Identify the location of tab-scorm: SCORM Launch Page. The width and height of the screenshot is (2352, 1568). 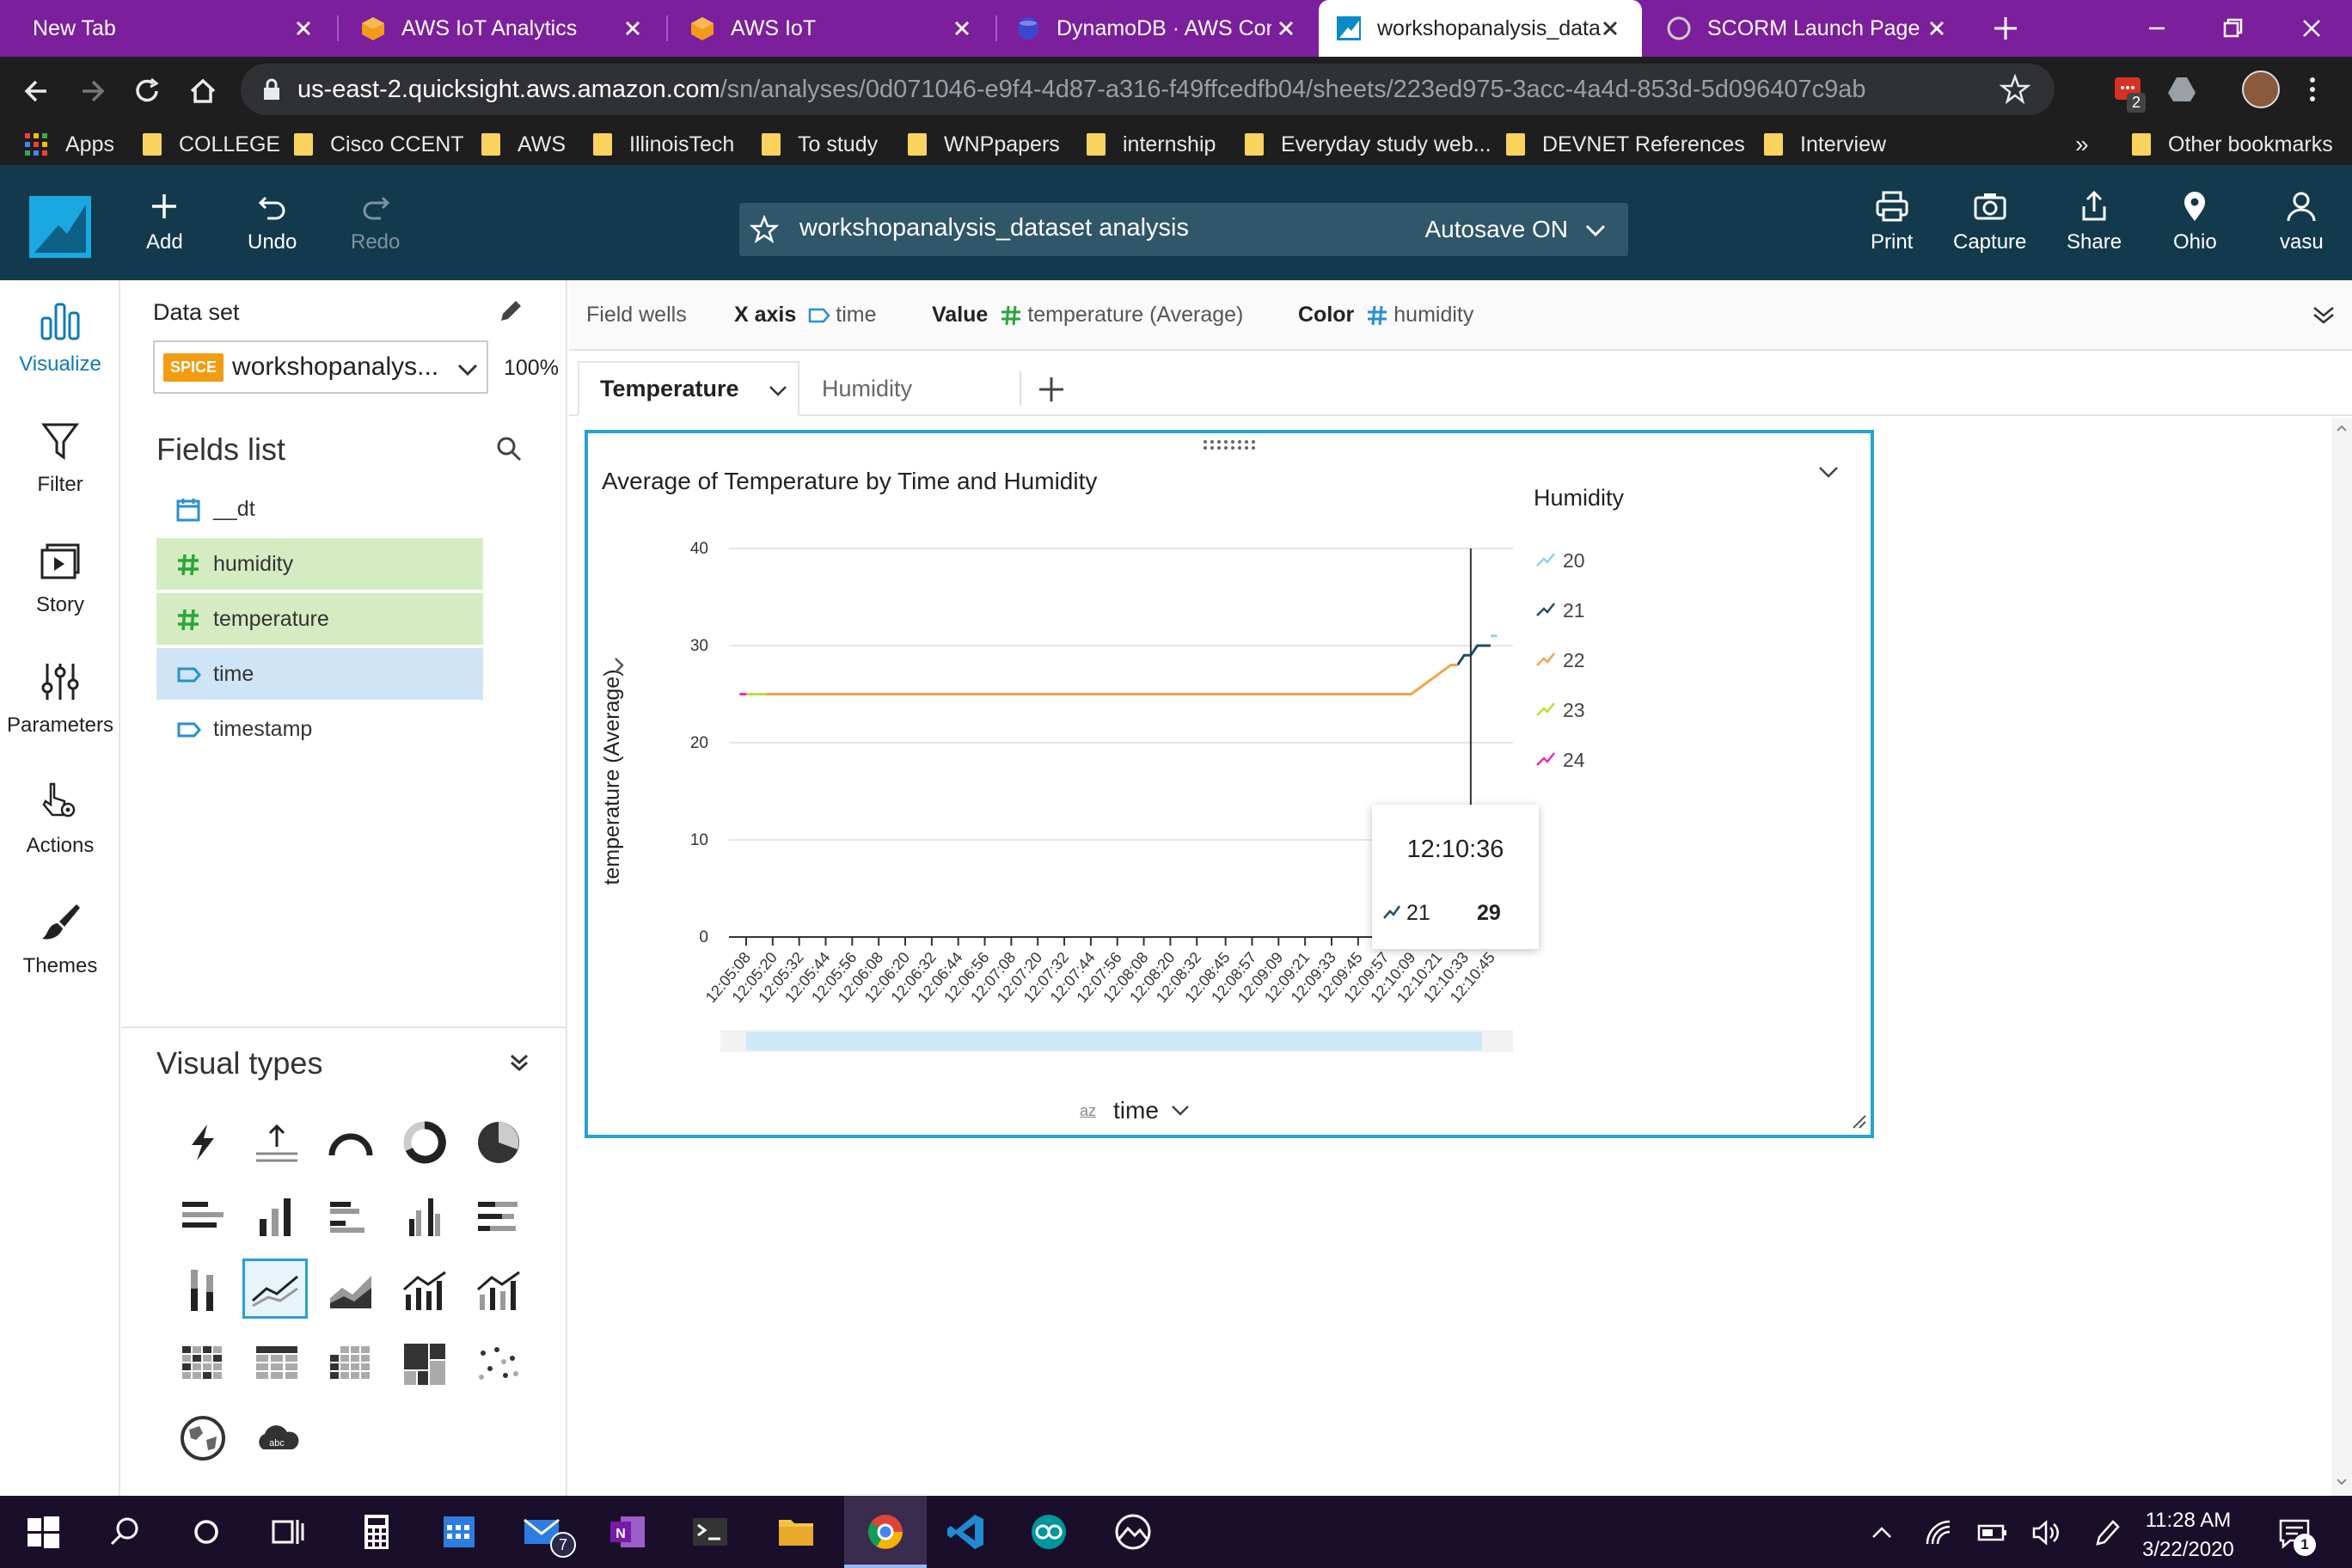
(1806, 28).